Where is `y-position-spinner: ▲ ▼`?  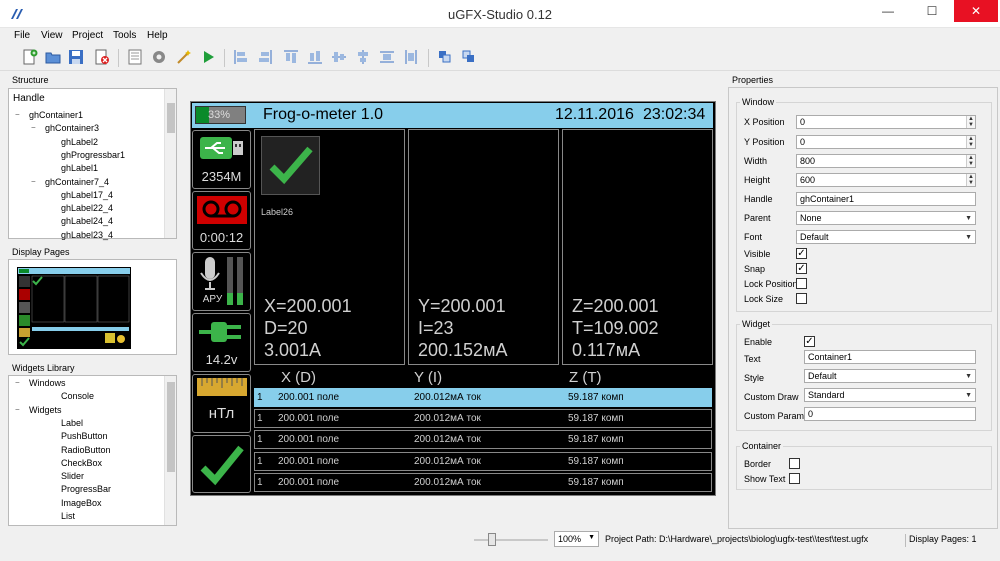
y-position-spinner: ▲ ▼ is located at coordinates (970, 142).